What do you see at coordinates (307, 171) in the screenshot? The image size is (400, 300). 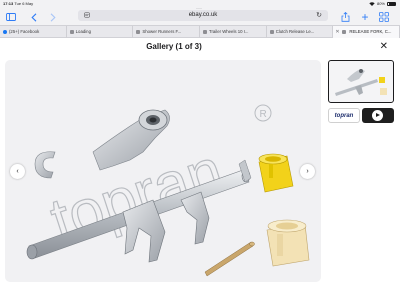 I see `next-image-button: ›` at bounding box center [307, 171].